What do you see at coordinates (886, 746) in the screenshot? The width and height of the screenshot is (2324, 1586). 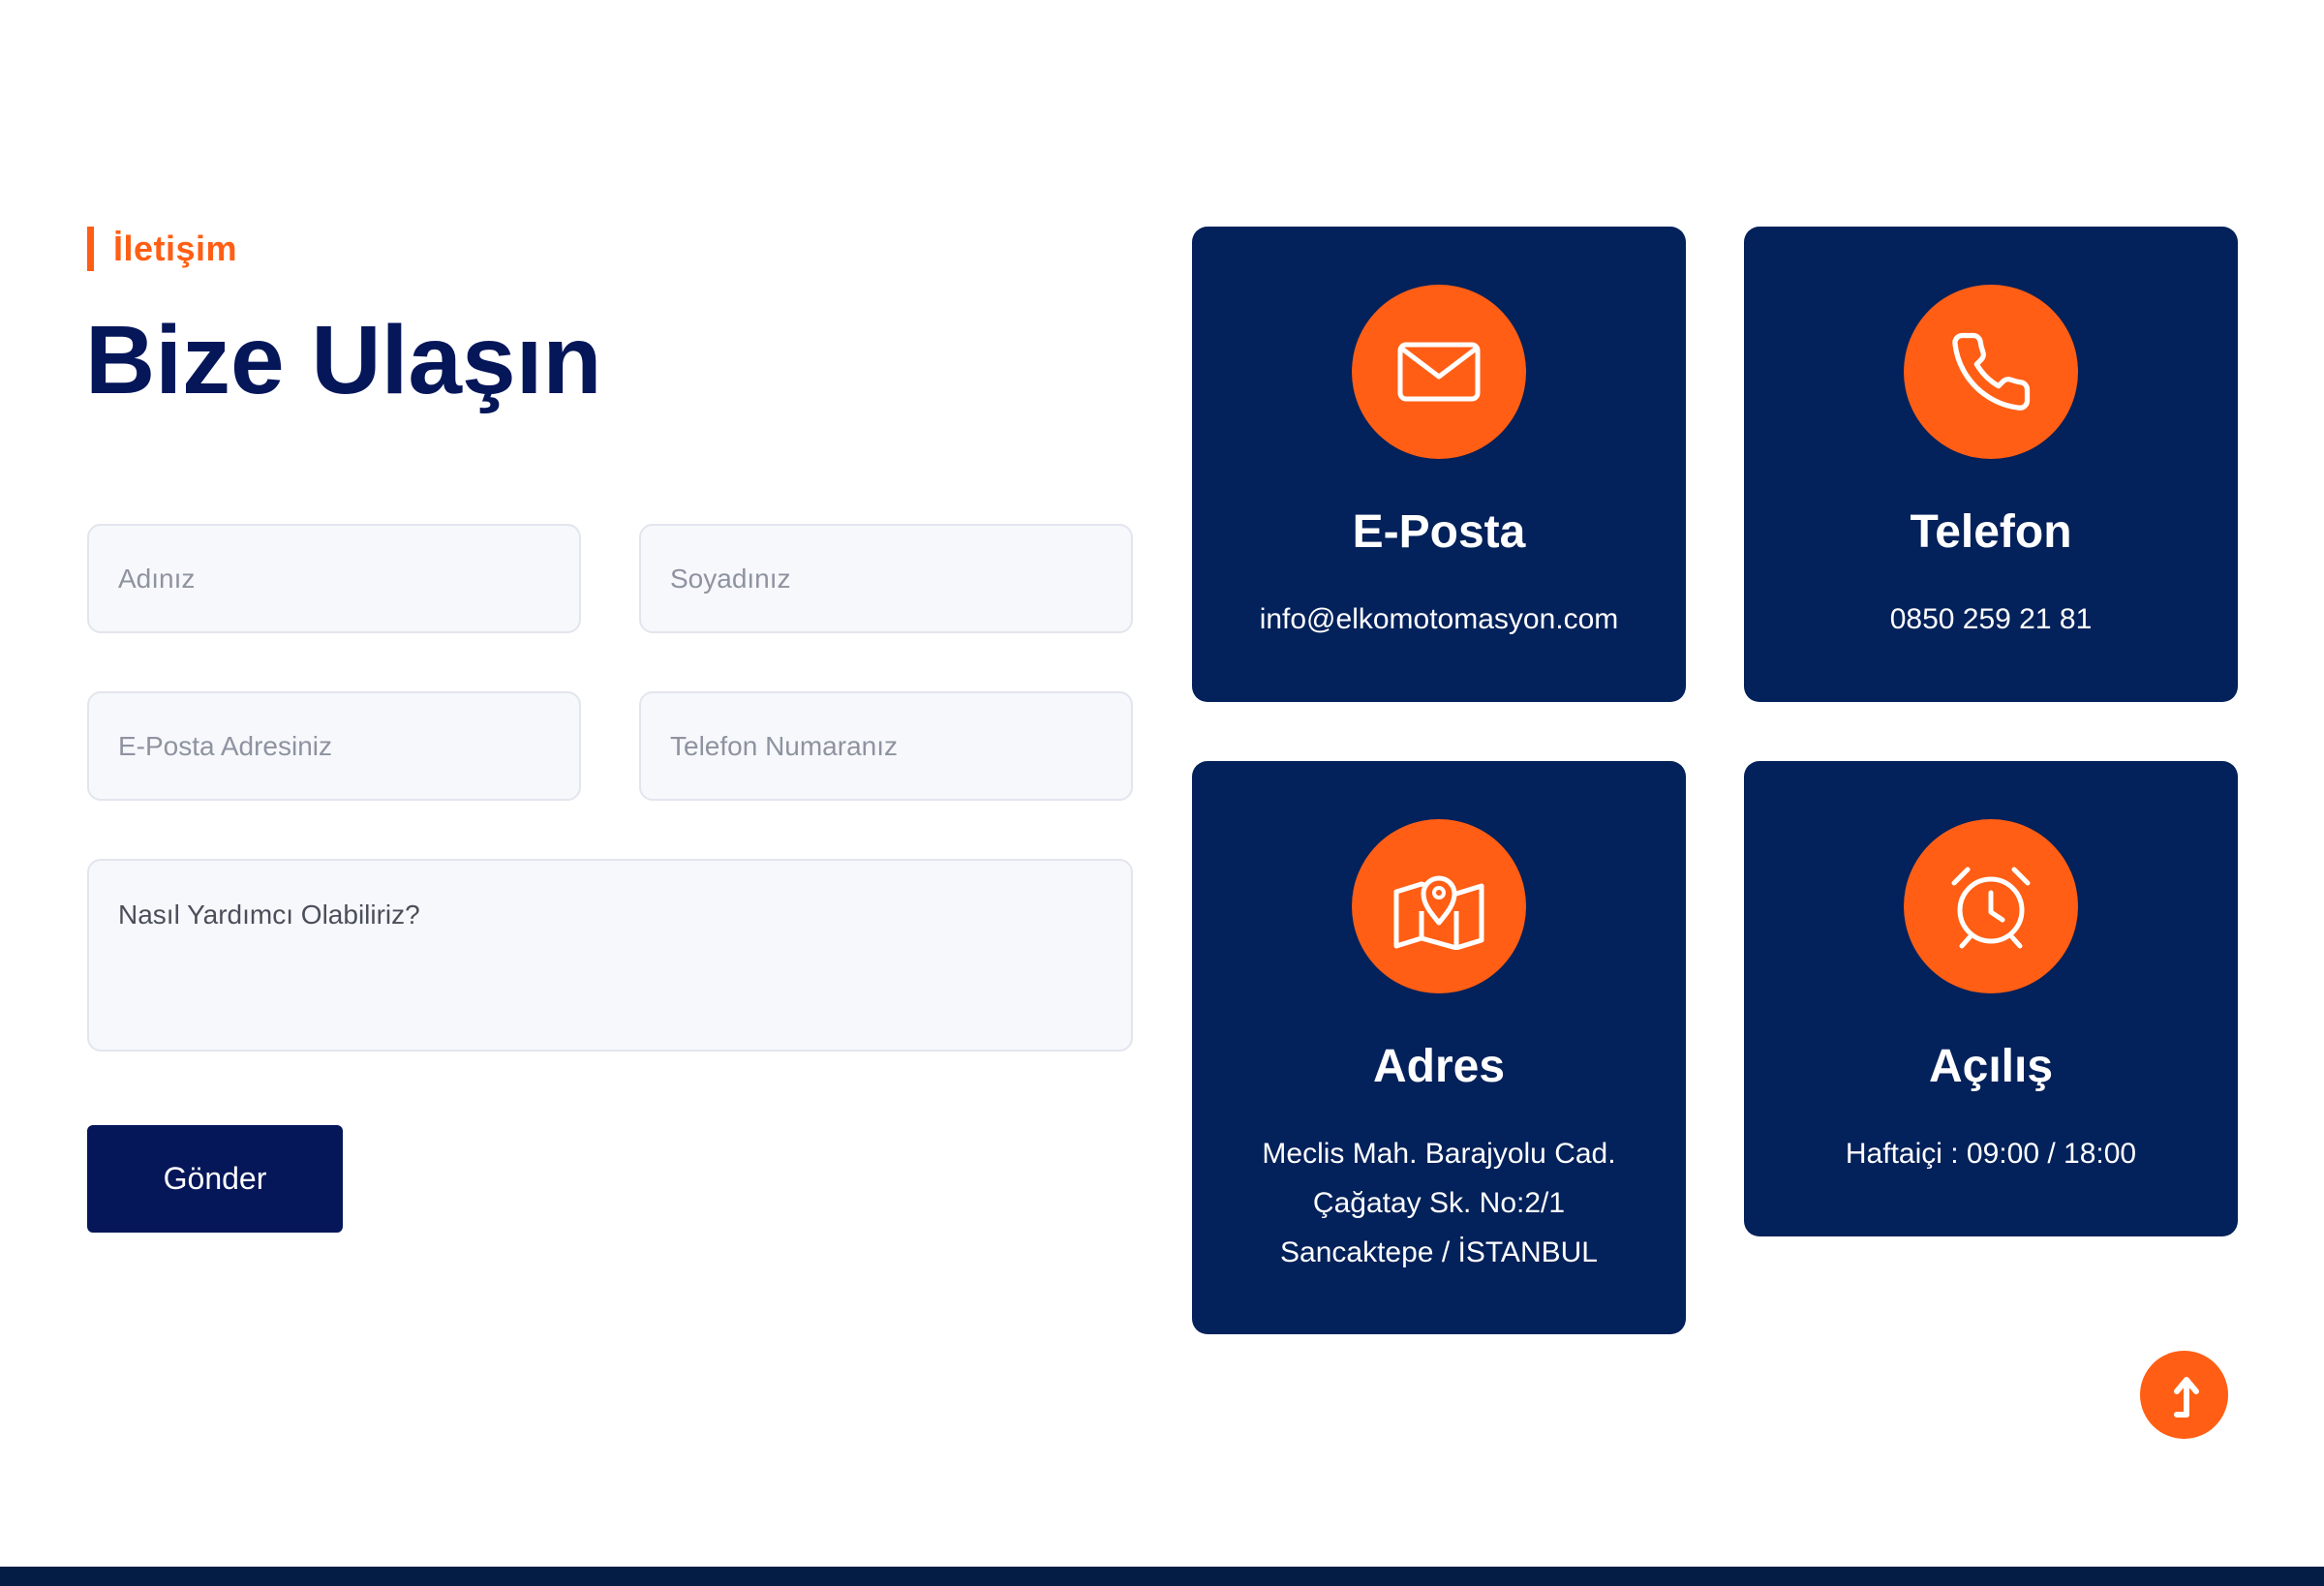 I see `phone-input` at bounding box center [886, 746].